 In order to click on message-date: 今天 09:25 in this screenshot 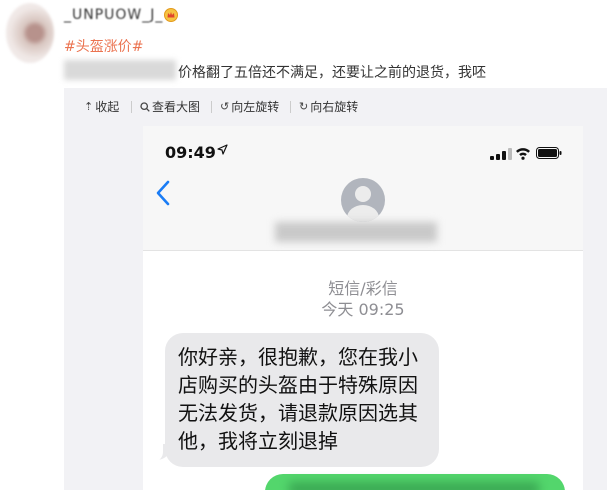, I will do `click(363, 309)`.